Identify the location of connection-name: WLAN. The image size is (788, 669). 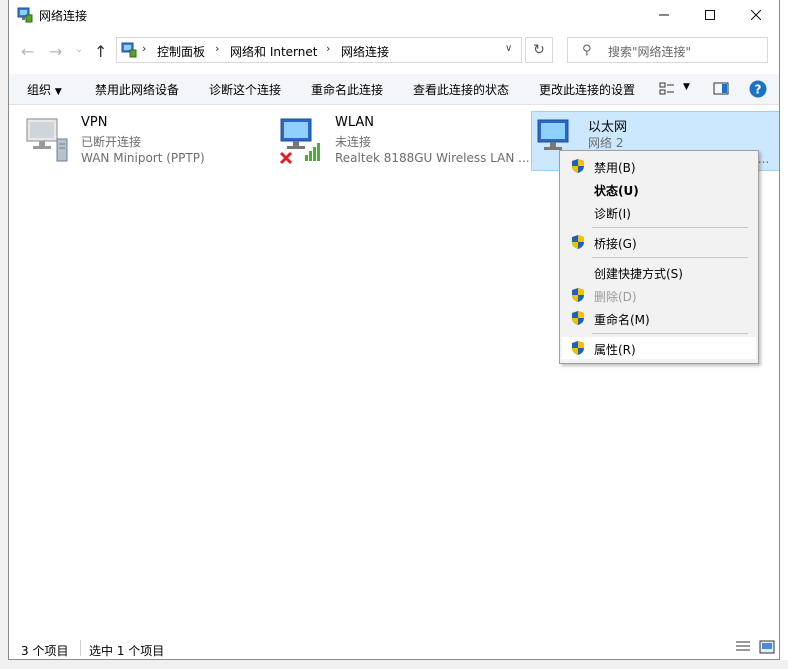
(355, 122).